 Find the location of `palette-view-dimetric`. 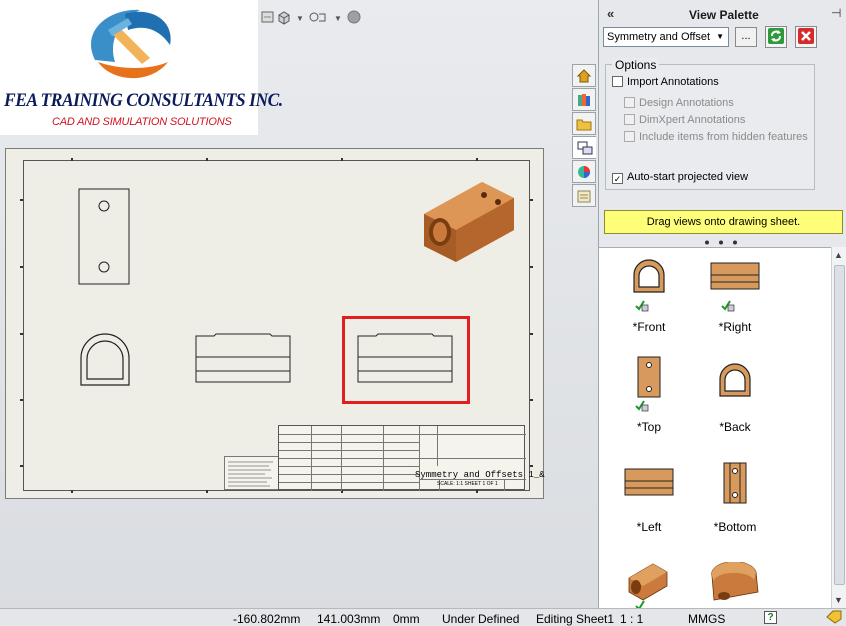

palette-view-dimetric is located at coordinates (735, 578).